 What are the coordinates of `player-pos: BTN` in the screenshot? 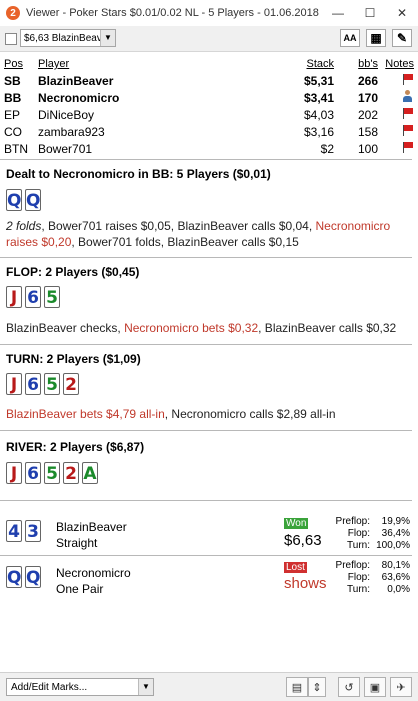 It's located at (16, 148).